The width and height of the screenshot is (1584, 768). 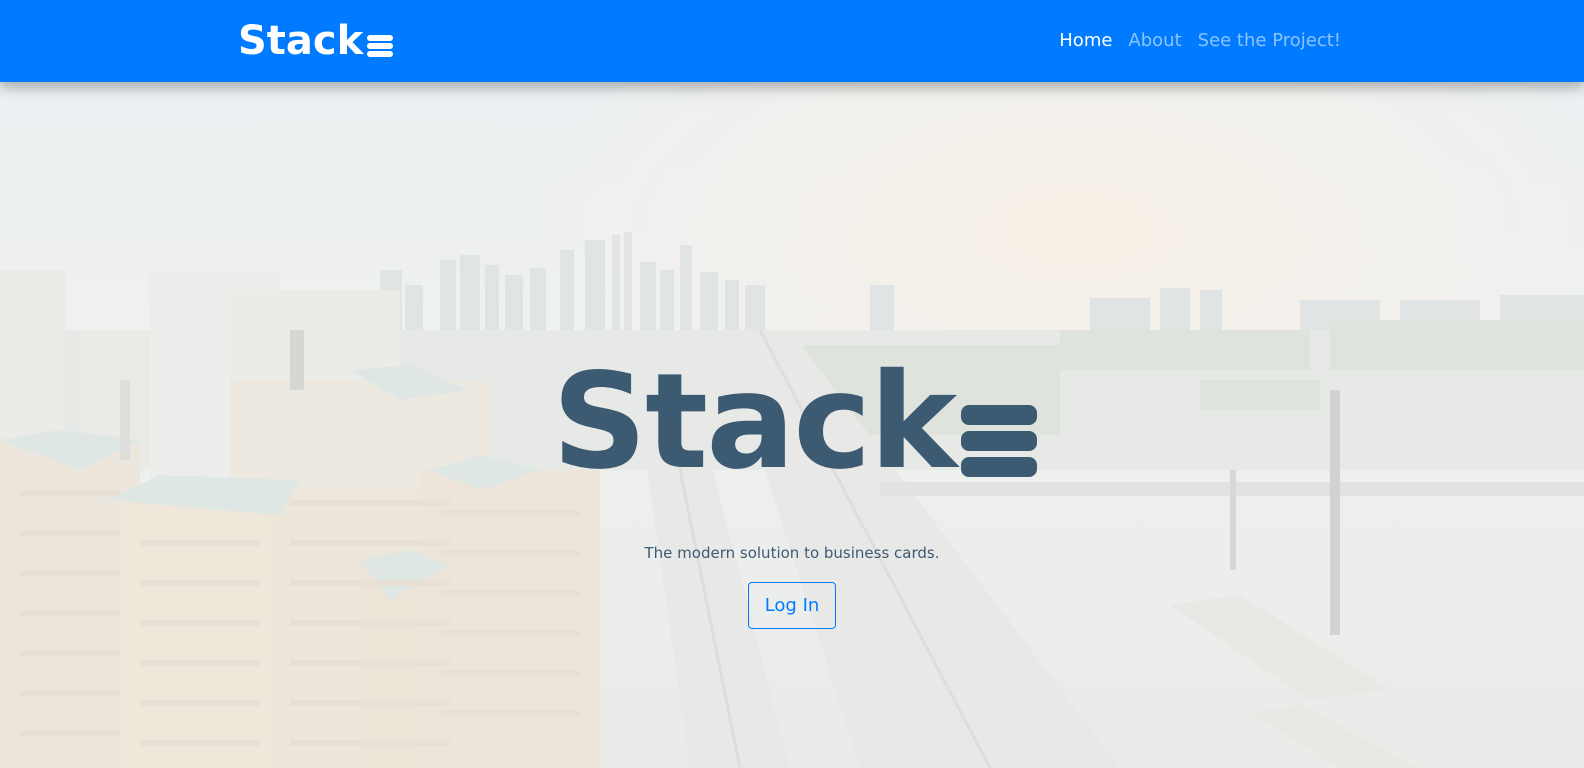 I want to click on nav-link-about: About, so click(x=1154, y=41).